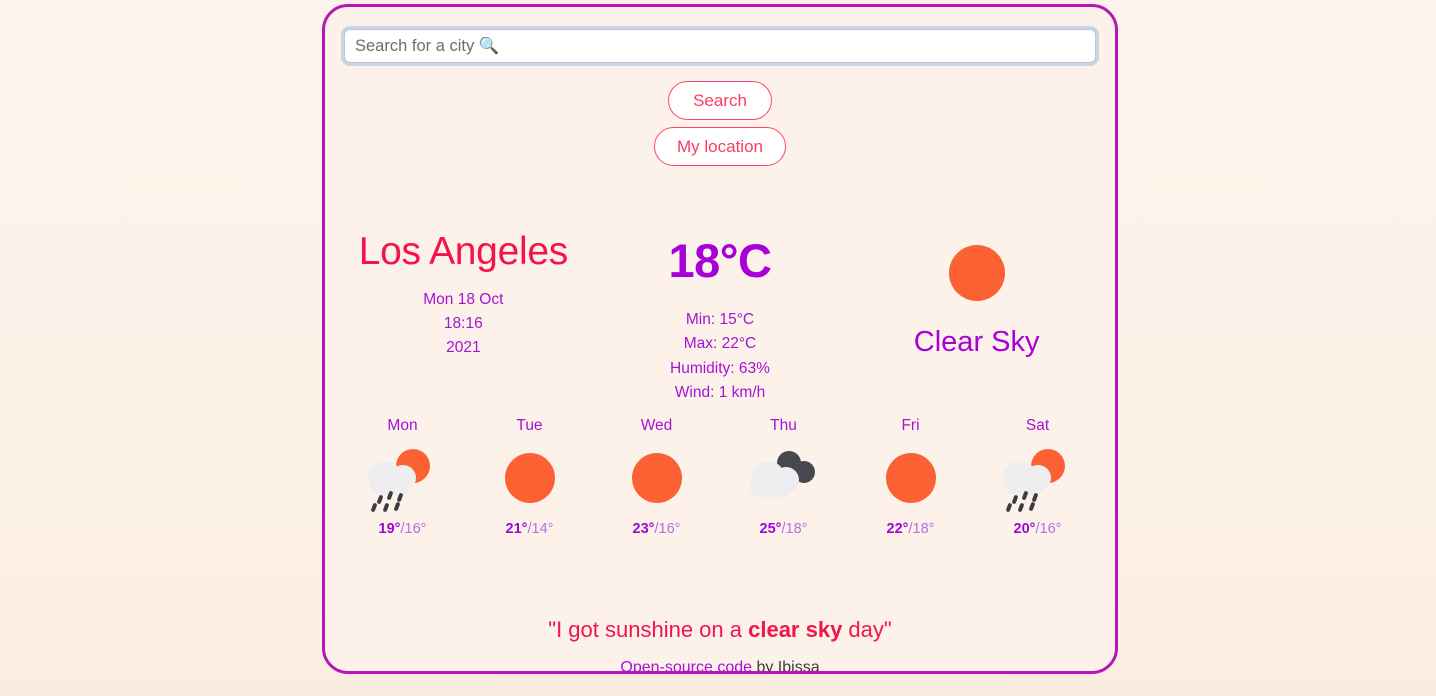  I want to click on broken-clouds-icon, so click(784, 478).